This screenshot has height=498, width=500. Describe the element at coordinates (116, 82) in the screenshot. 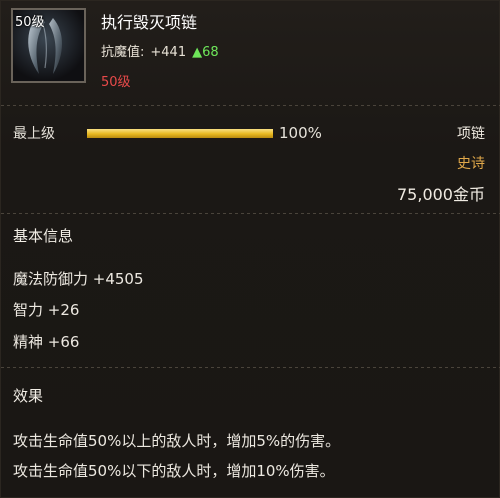

I see `required-level: 50级` at that location.